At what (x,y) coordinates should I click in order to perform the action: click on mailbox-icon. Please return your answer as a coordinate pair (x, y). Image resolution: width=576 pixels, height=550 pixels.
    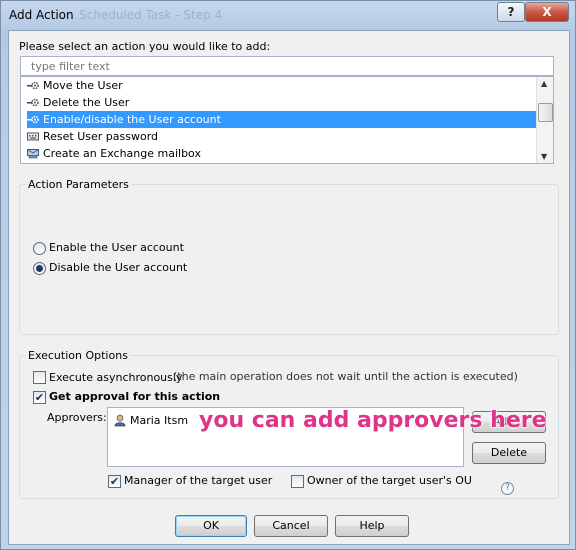
    Looking at the image, I should click on (33, 154).